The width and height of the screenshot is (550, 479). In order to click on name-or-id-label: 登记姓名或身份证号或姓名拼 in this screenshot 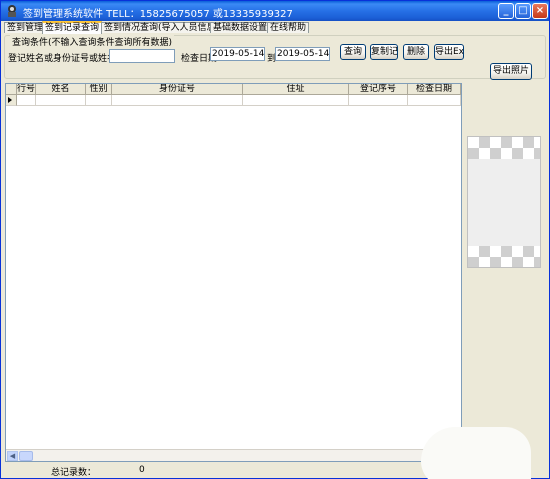, I will do `click(67, 59)`.